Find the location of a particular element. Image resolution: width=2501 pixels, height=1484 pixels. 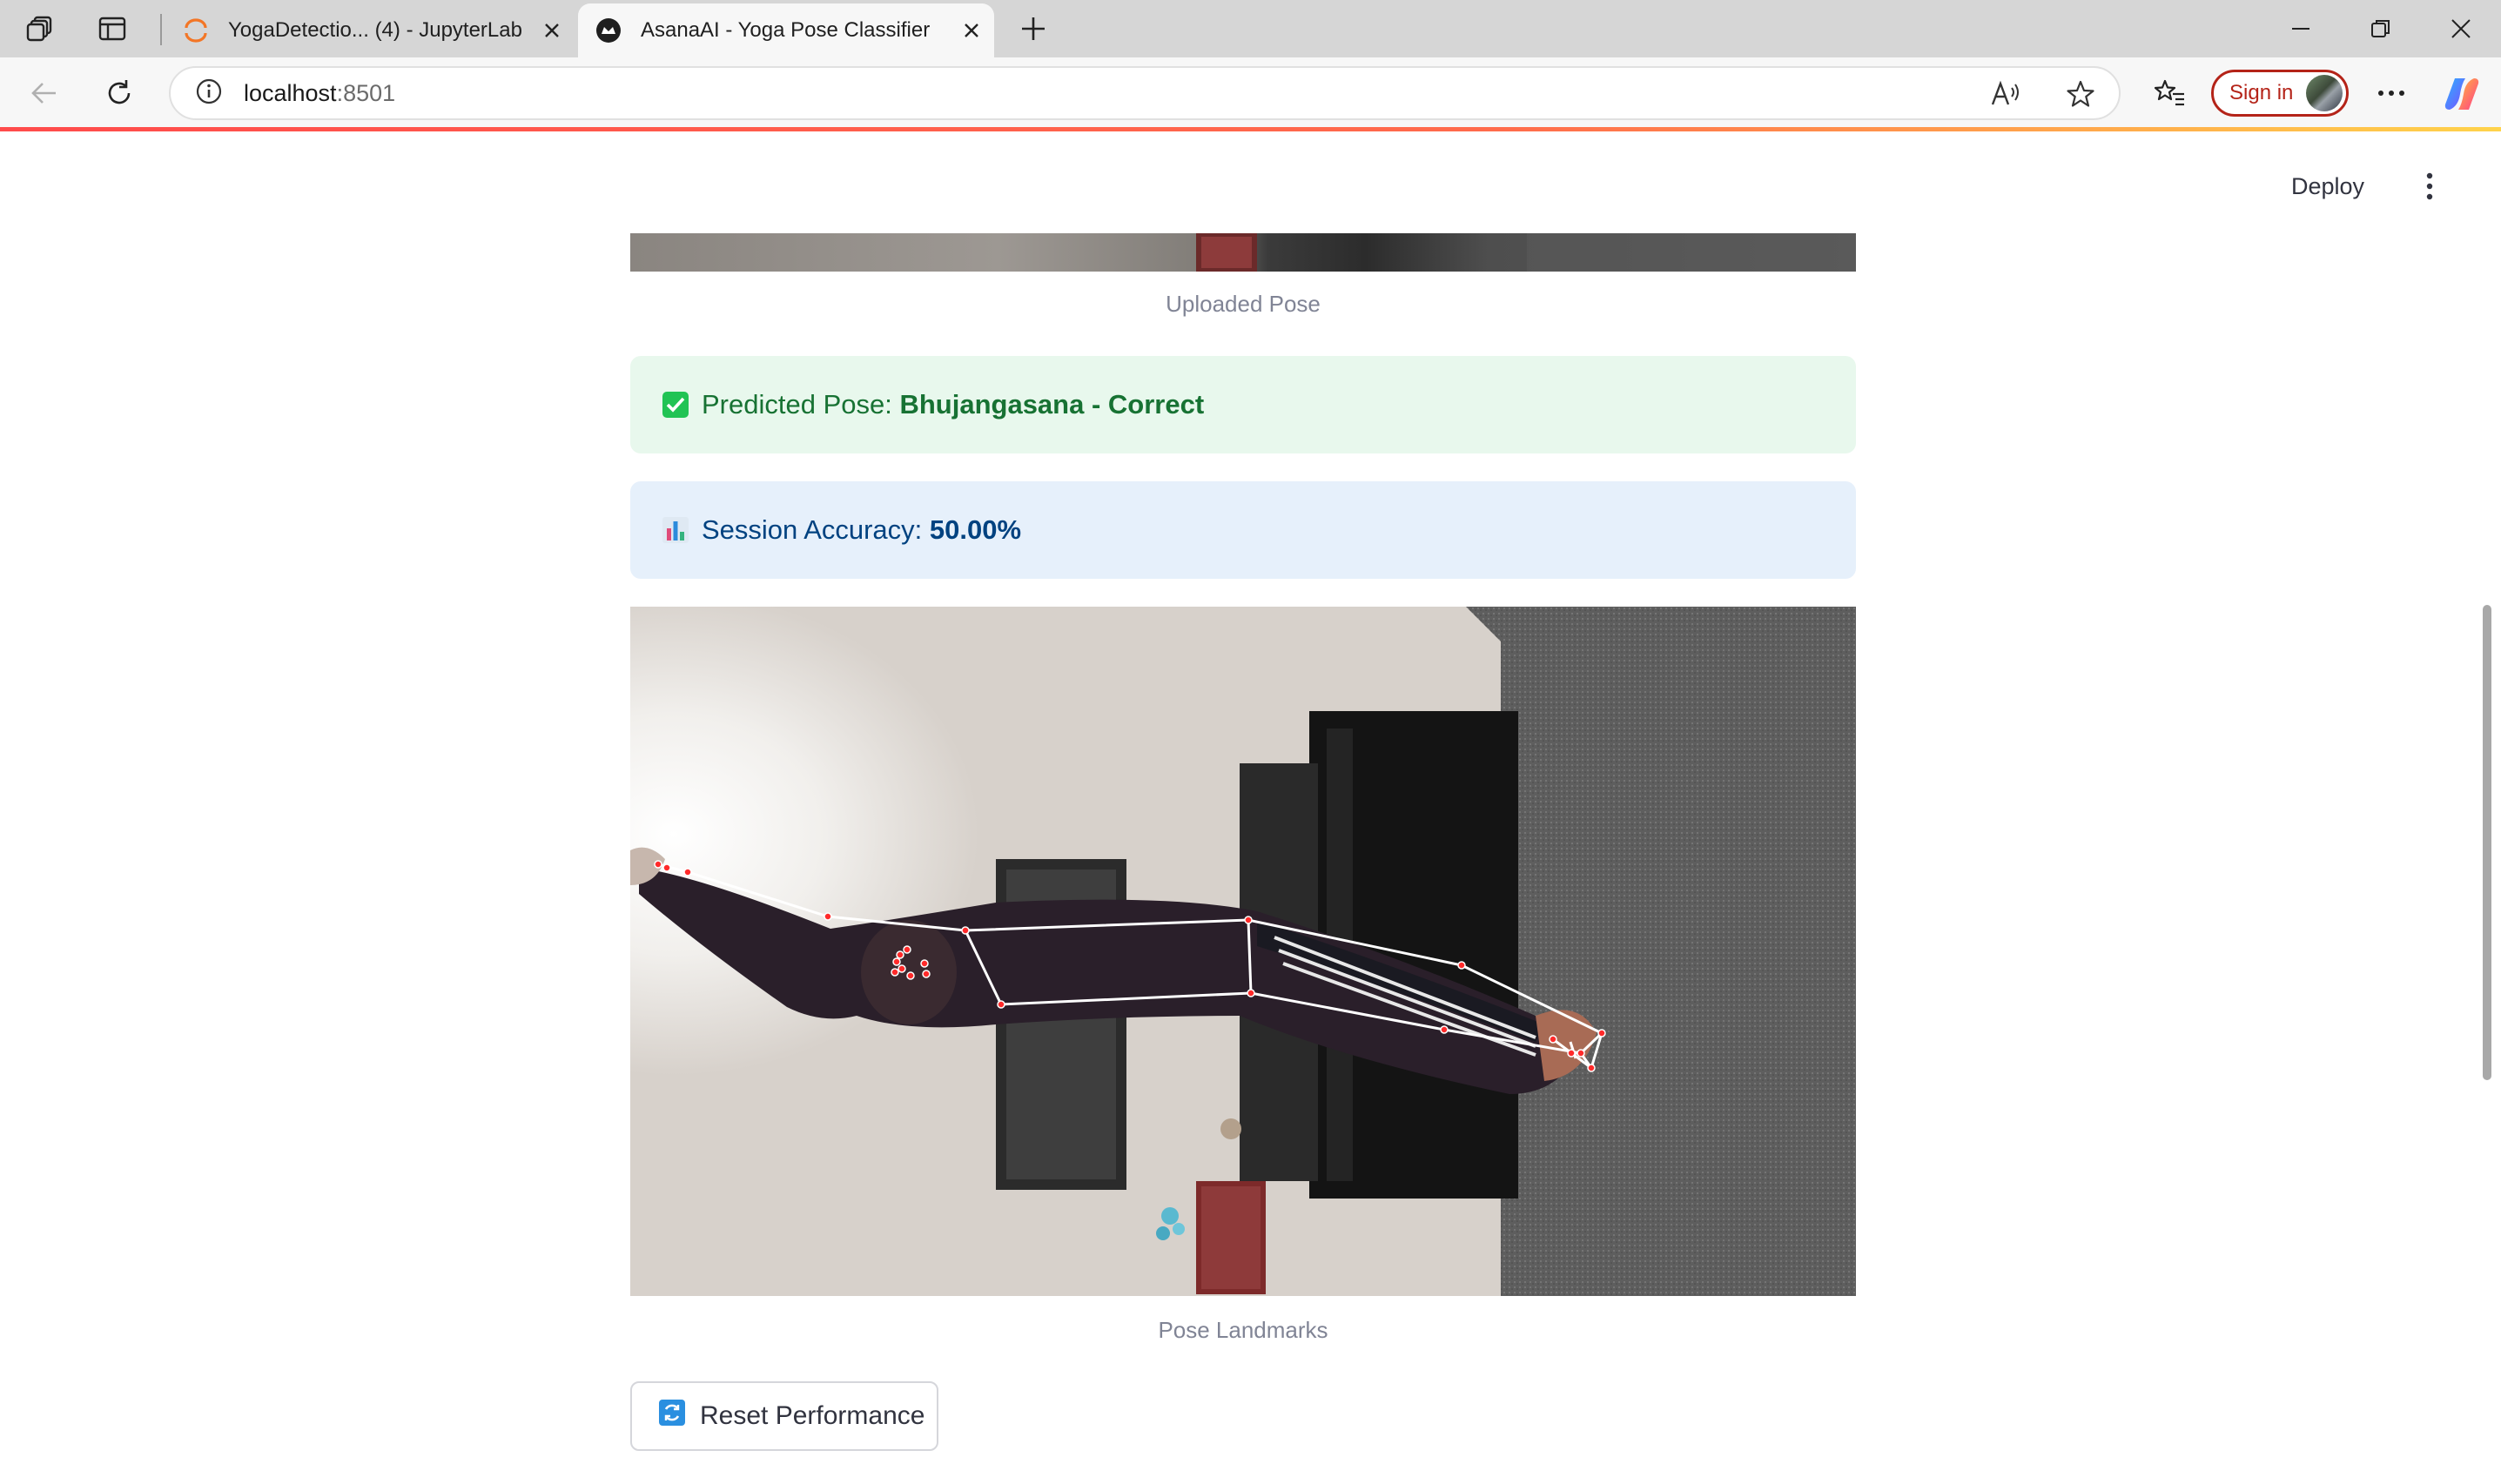

reset-performance-label: Reset Performance is located at coordinates (812, 1415).